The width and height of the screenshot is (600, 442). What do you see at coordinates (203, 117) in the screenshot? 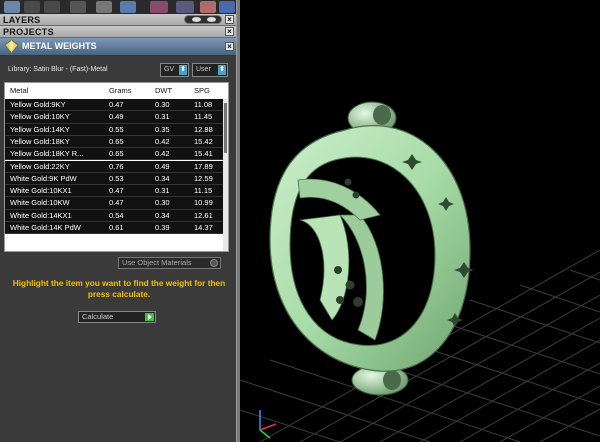
I see `cell-spg: 11.45` at bounding box center [203, 117].